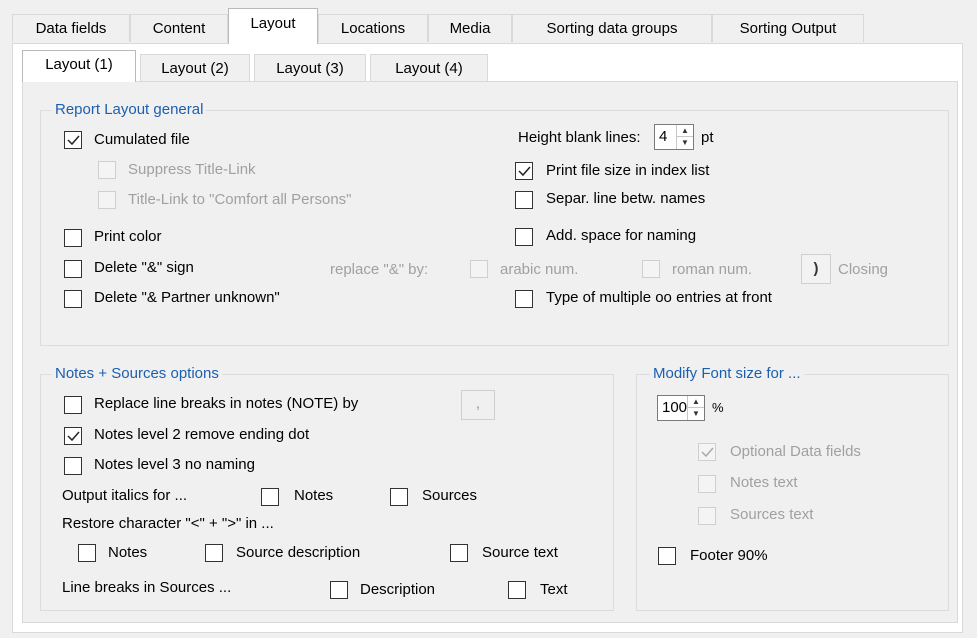  What do you see at coordinates (729, 555) in the screenshot?
I see `footer-90-label: Footer 90%` at bounding box center [729, 555].